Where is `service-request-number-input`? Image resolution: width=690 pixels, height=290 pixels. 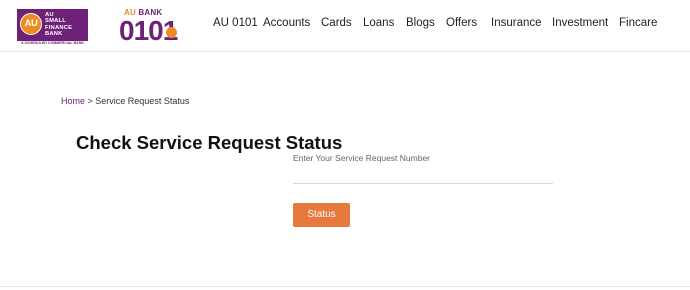
service-request-number-input is located at coordinates (423, 175).